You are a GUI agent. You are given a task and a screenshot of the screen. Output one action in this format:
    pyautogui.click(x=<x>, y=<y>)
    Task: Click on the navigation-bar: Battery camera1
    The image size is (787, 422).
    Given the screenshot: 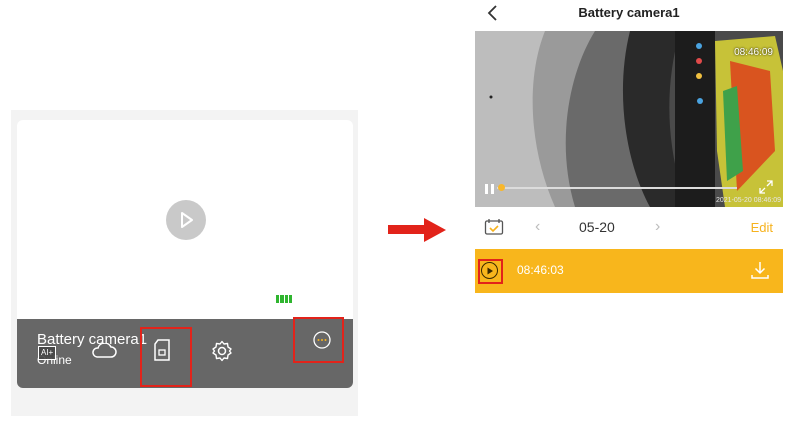 What is the action you would take?
    pyautogui.click(x=629, y=15)
    